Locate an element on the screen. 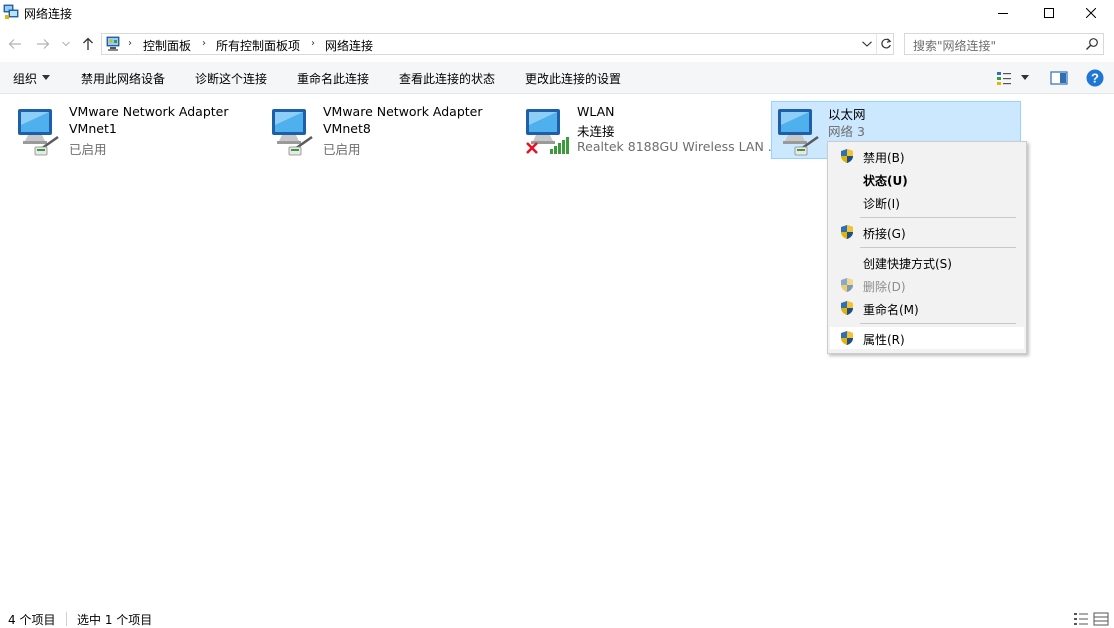 The height and width of the screenshot is (628, 1114). menu-item-create-shortcut: 创建快捷方式(S) is located at coordinates (927, 262).